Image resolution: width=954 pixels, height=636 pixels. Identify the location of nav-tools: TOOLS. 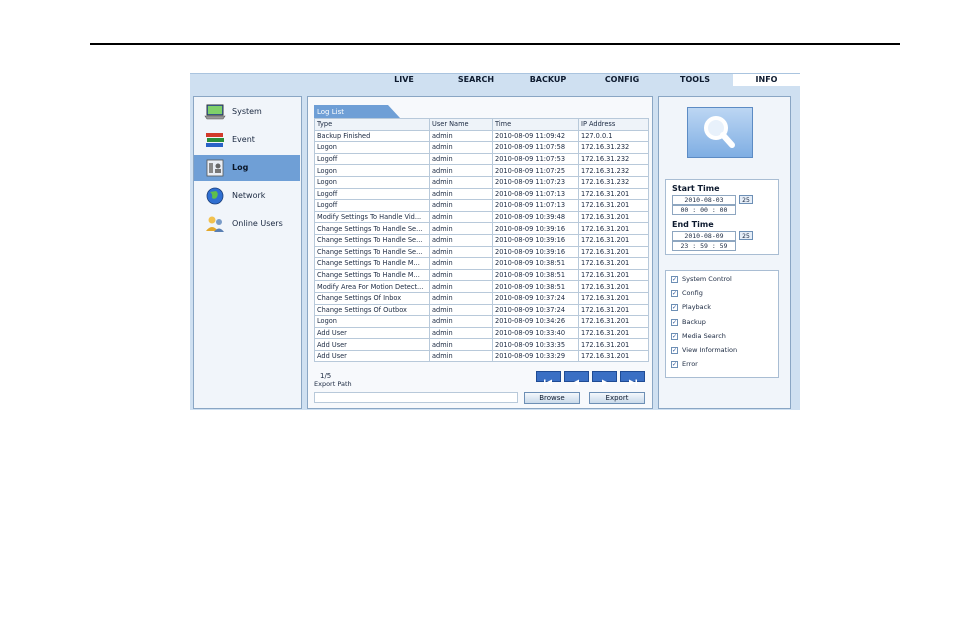
(695, 80).